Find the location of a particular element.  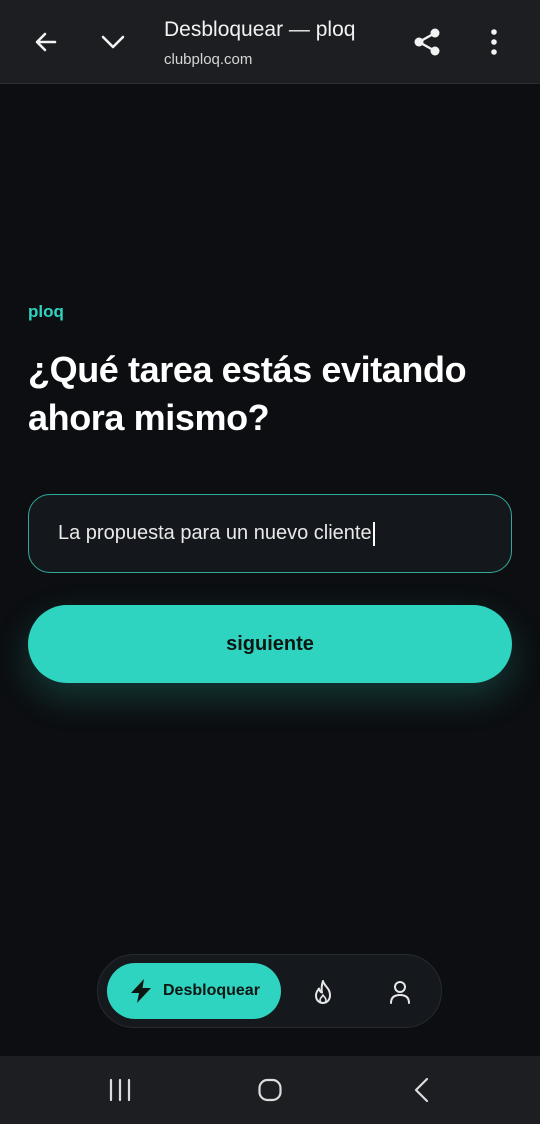

system-back-button is located at coordinates (422, 1090).